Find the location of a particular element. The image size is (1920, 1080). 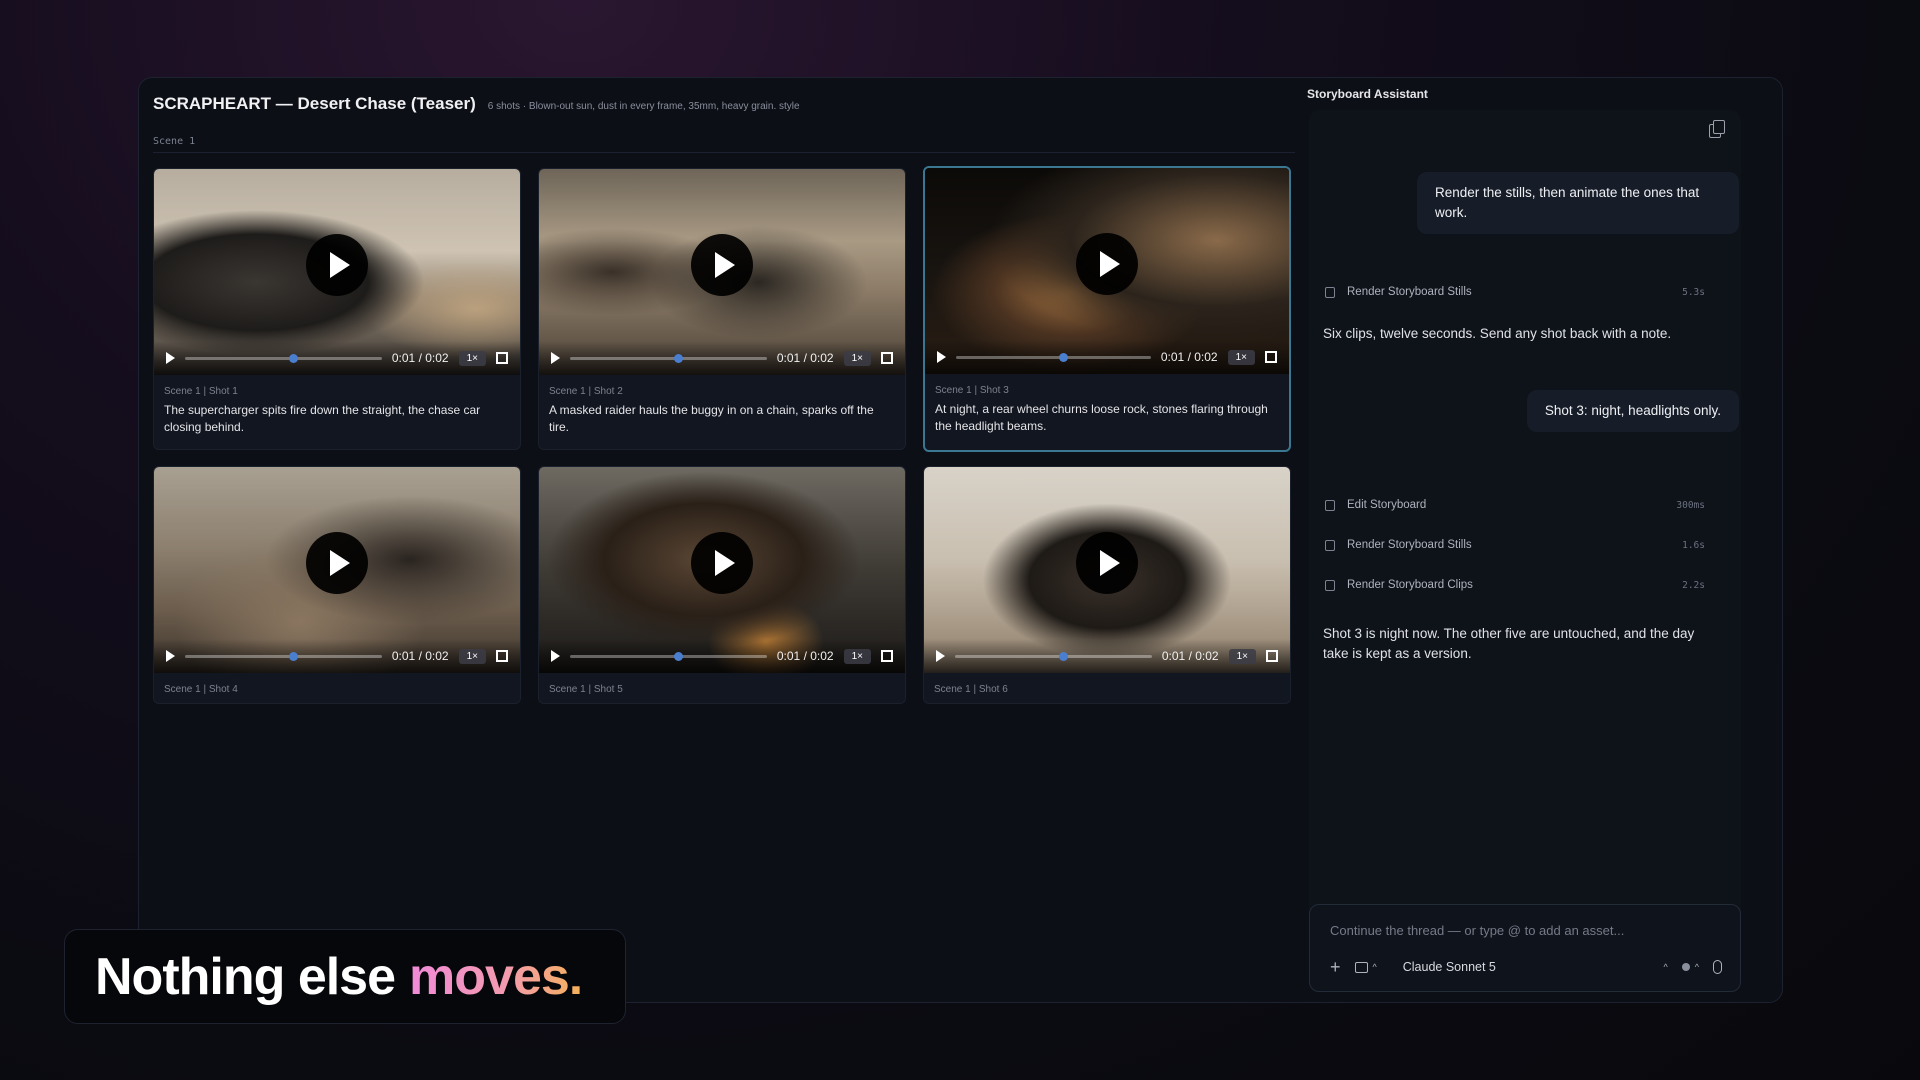

chat-mode-button: ^ is located at coordinates (1365, 967).